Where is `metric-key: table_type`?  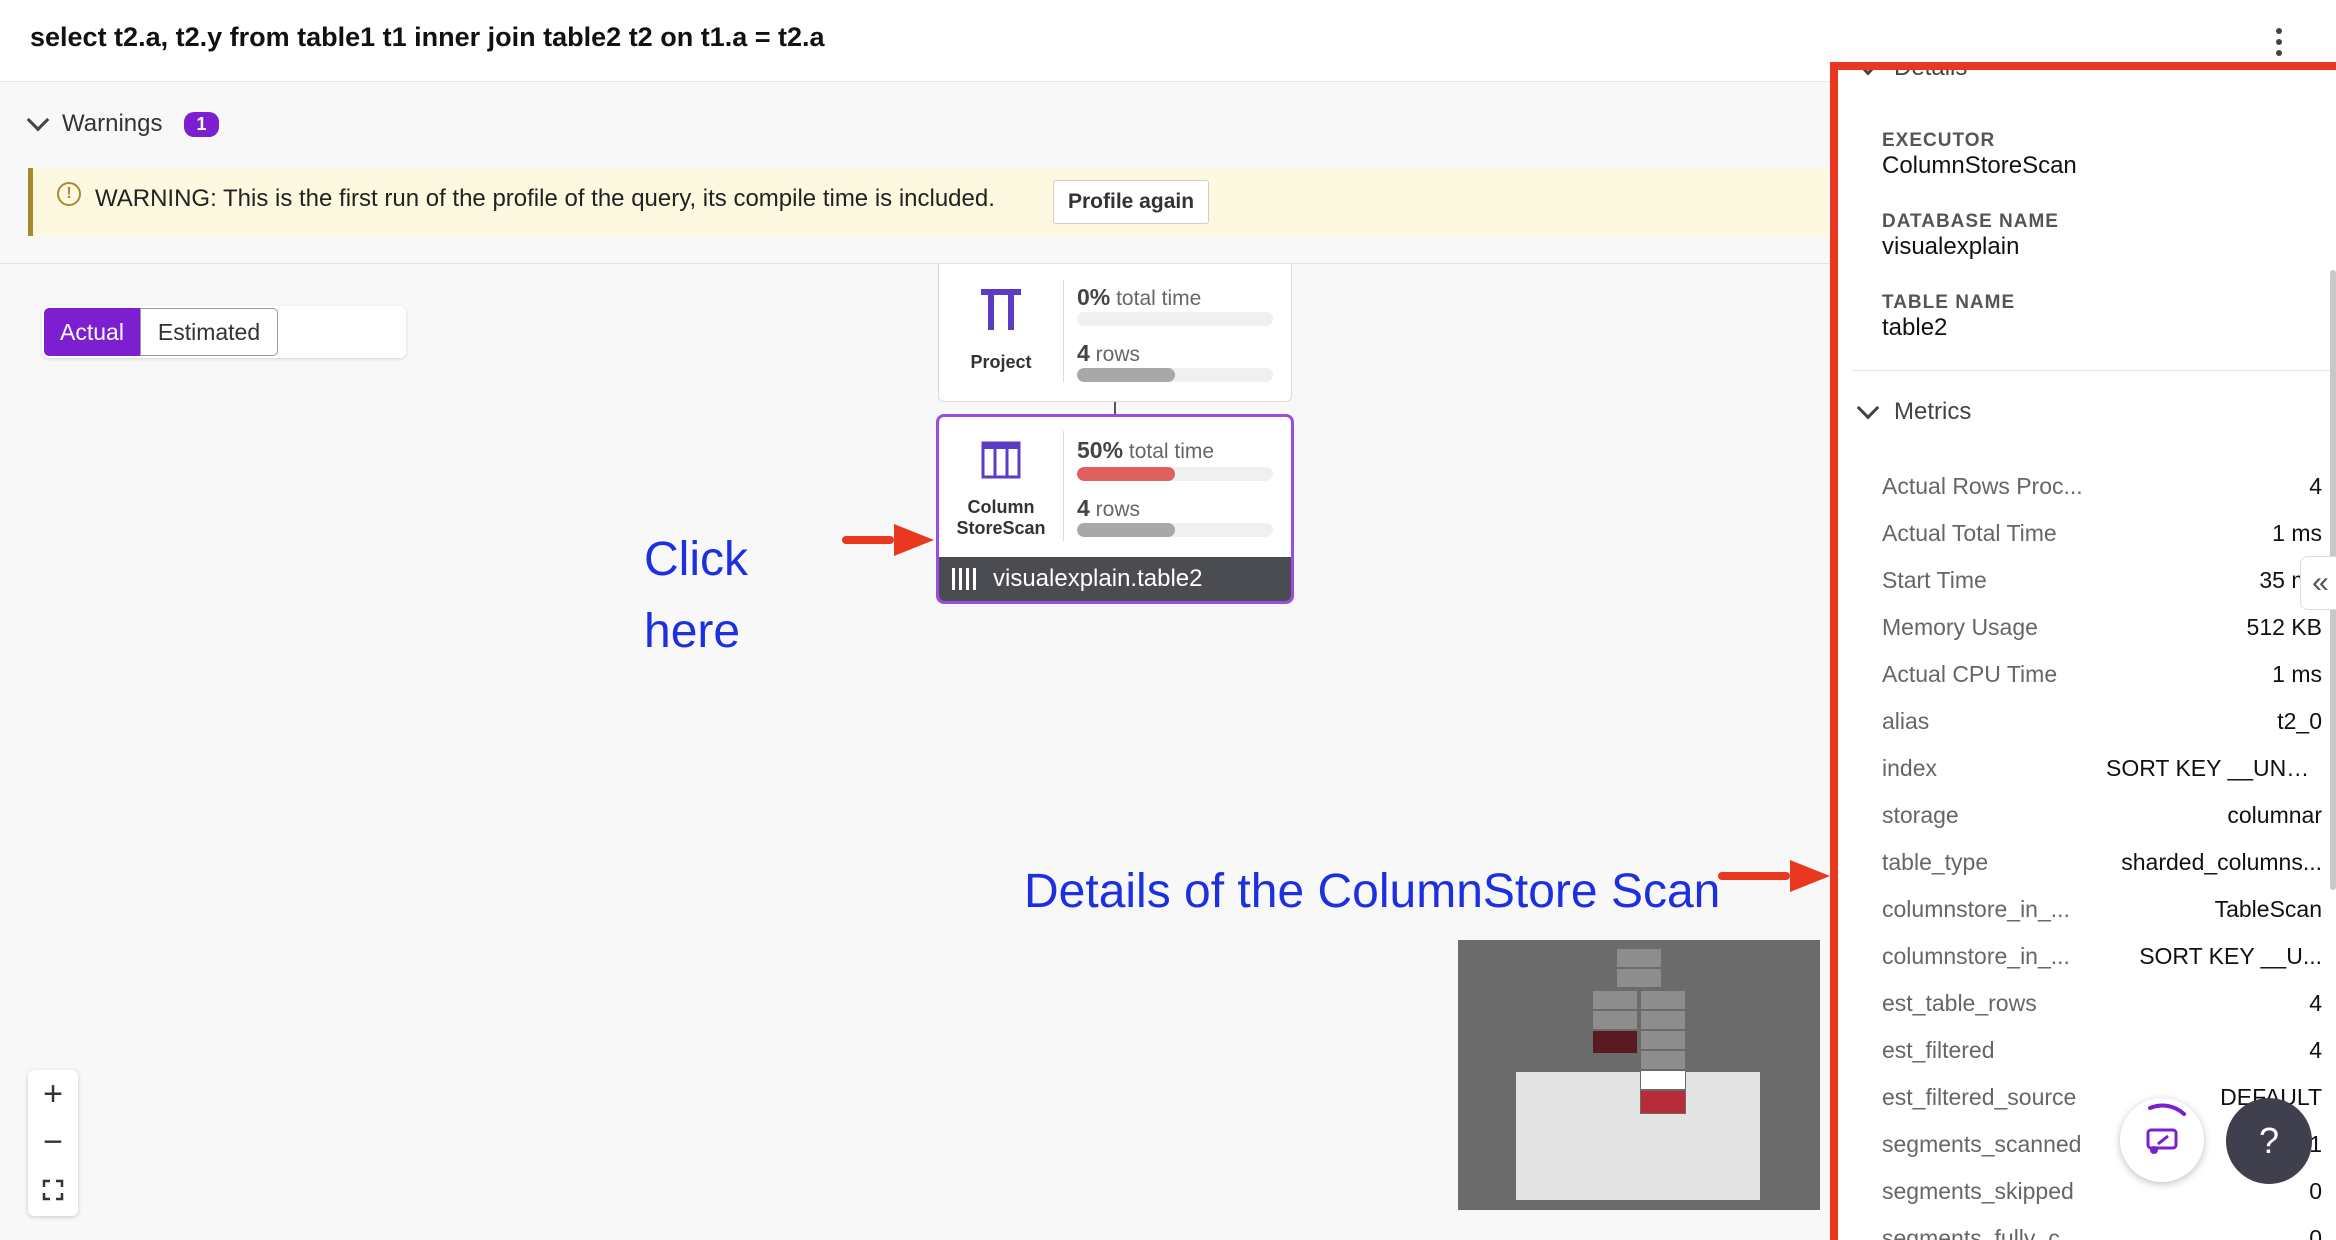 metric-key: table_type is located at coordinates (1935, 861).